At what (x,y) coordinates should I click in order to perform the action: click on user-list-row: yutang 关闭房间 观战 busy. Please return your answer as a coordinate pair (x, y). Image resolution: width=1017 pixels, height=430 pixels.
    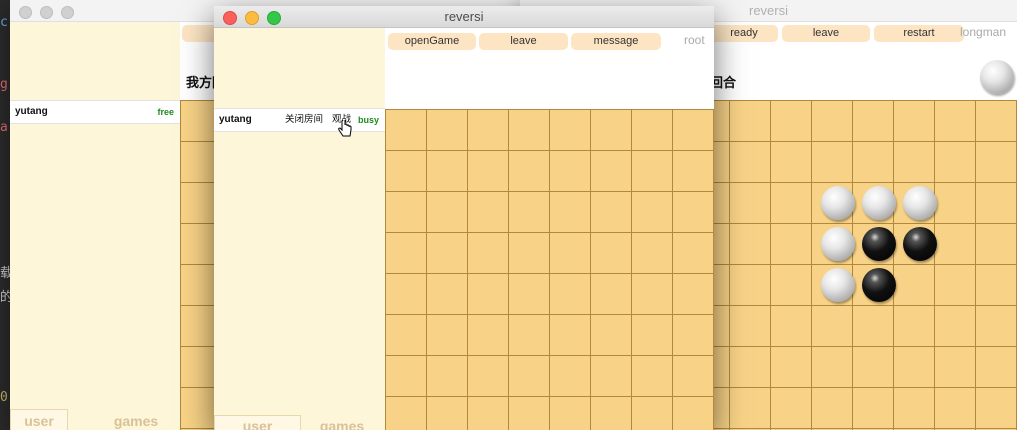
    Looking at the image, I should click on (299, 120).